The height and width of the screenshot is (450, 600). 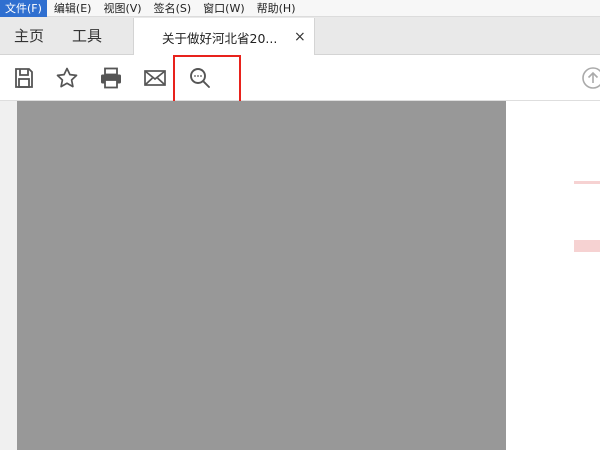 I want to click on email-button, so click(x=155, y=78).